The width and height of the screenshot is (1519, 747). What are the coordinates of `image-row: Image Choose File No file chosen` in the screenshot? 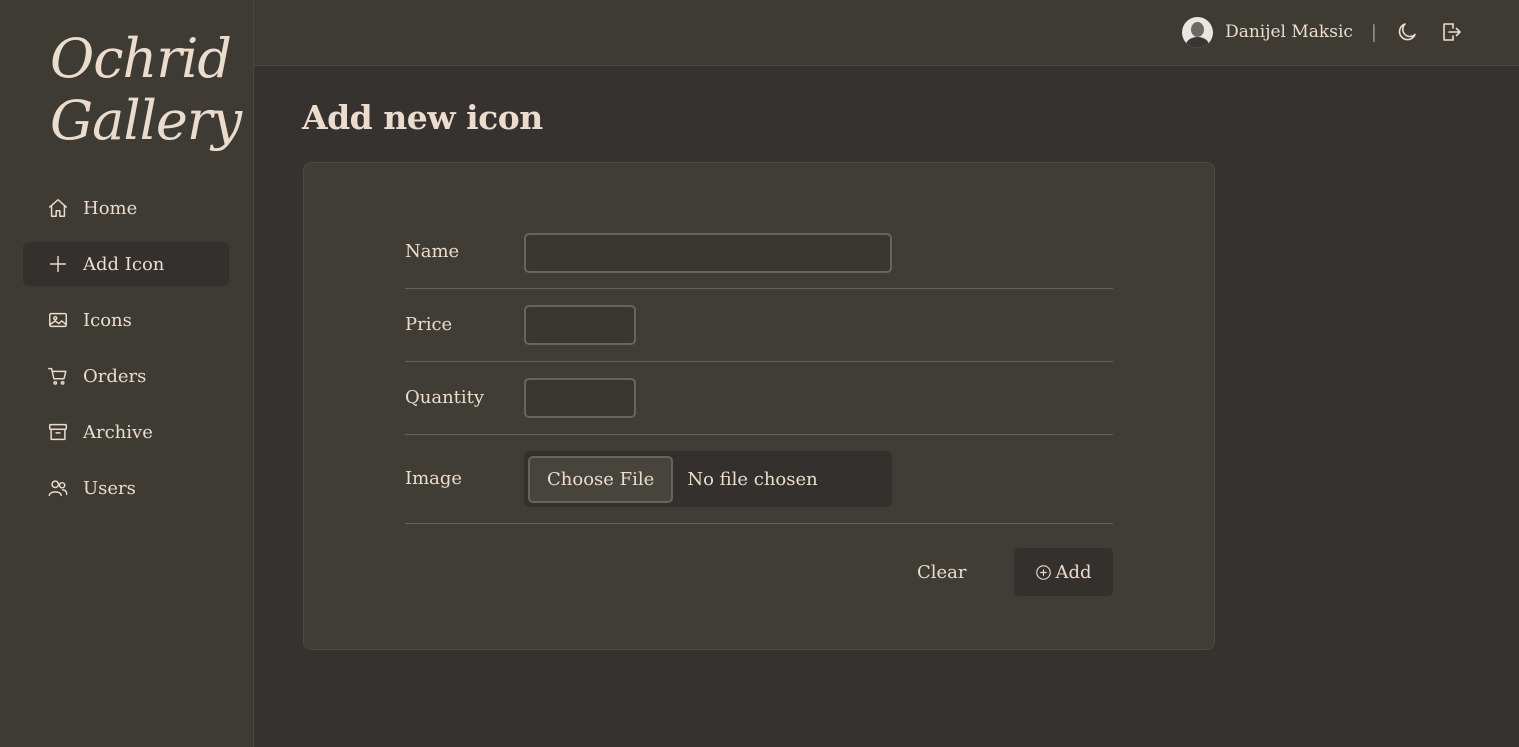 It's located at (759, 479).